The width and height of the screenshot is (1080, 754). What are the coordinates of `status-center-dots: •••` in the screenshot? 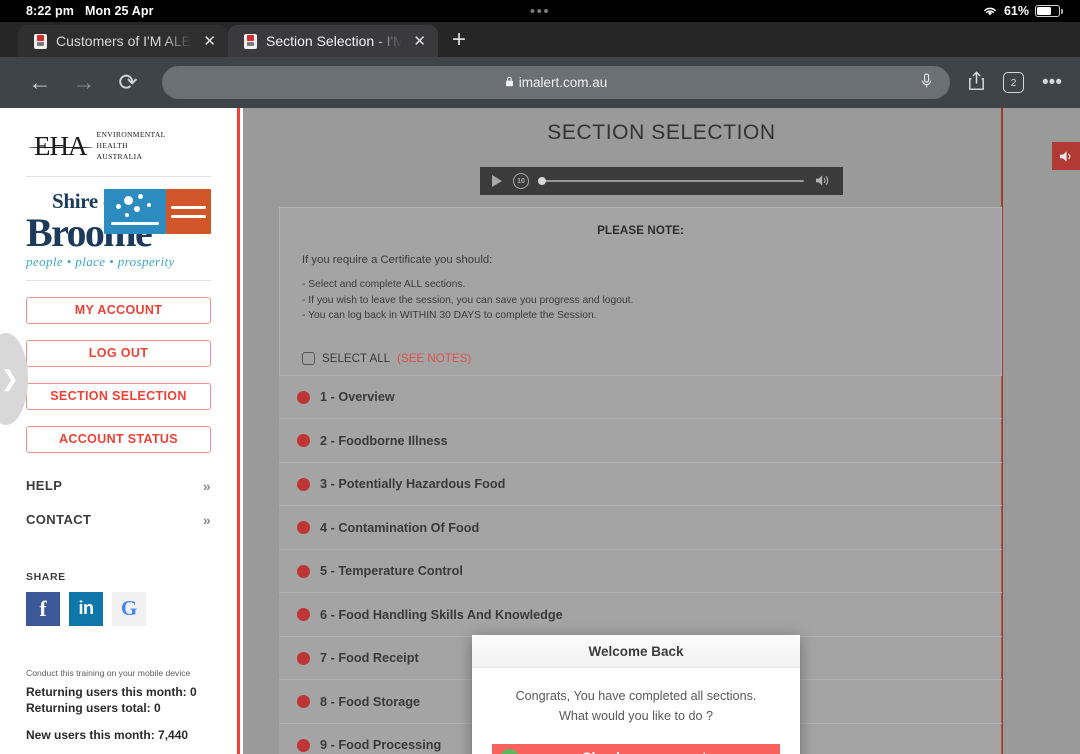 It's located at (540, 11).